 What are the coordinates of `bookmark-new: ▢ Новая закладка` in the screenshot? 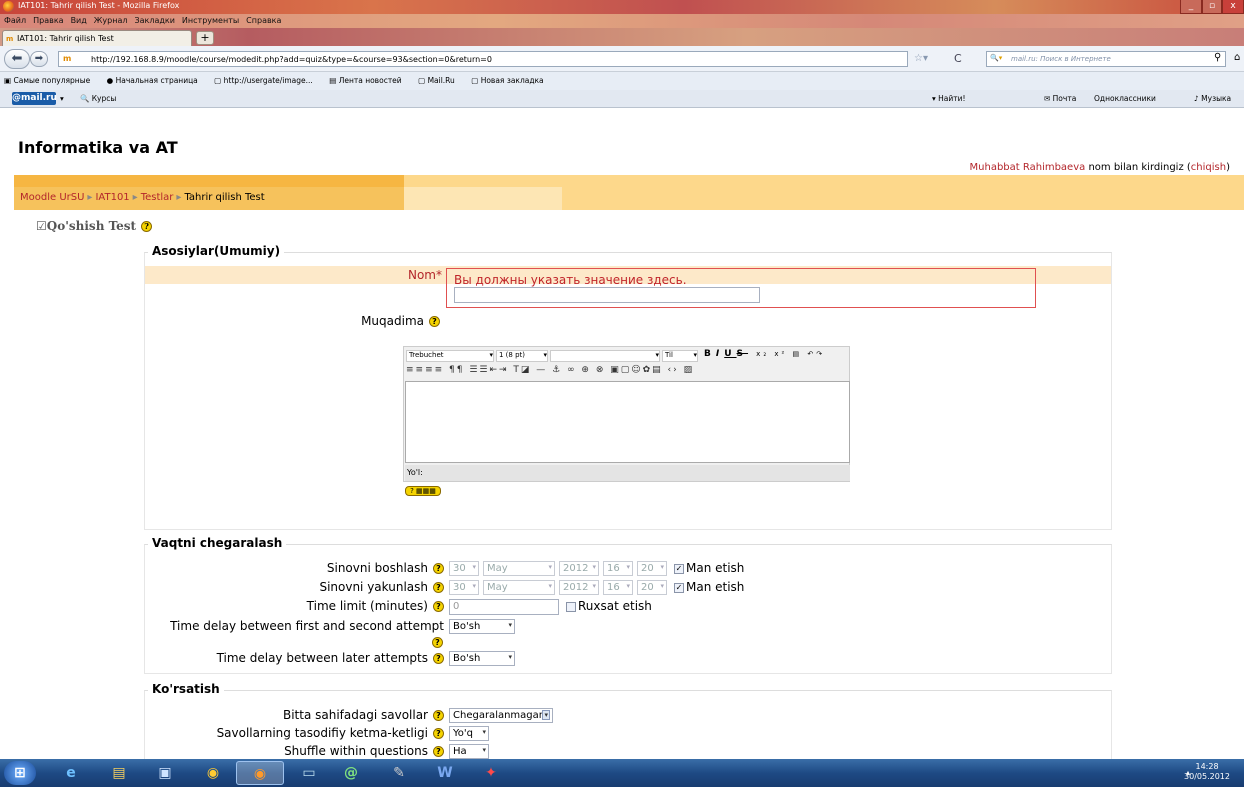 It's located at (510, 80).